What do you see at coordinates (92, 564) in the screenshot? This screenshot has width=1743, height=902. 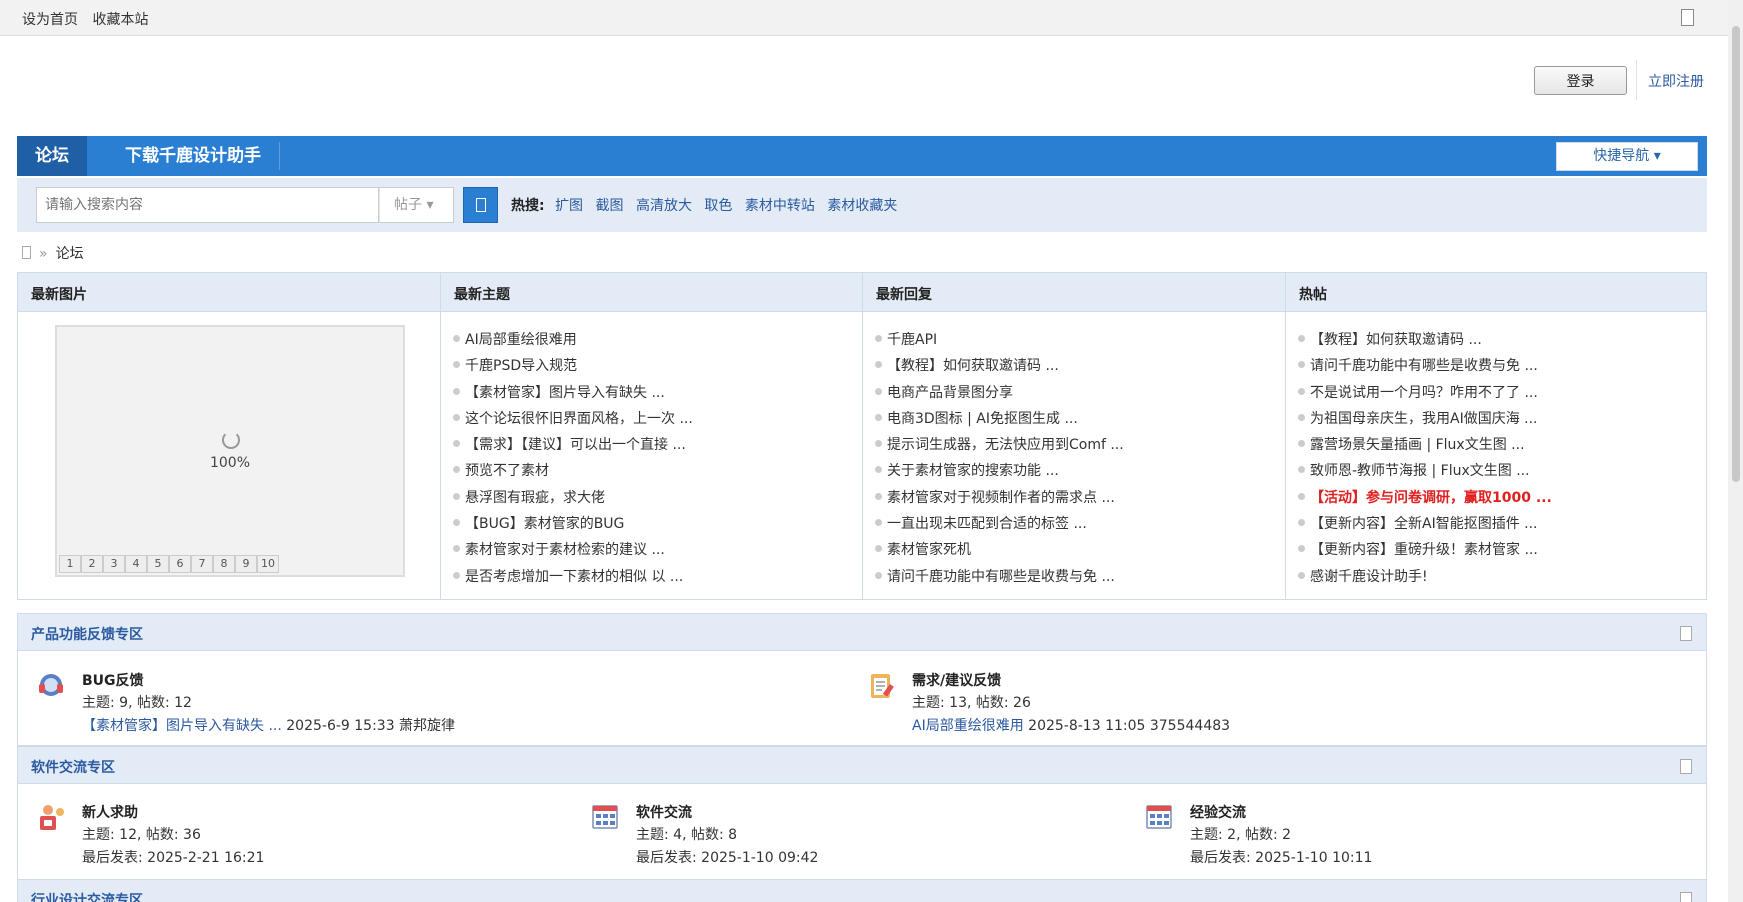 I see `pager-button: 2` at bounding box center [92, 564].